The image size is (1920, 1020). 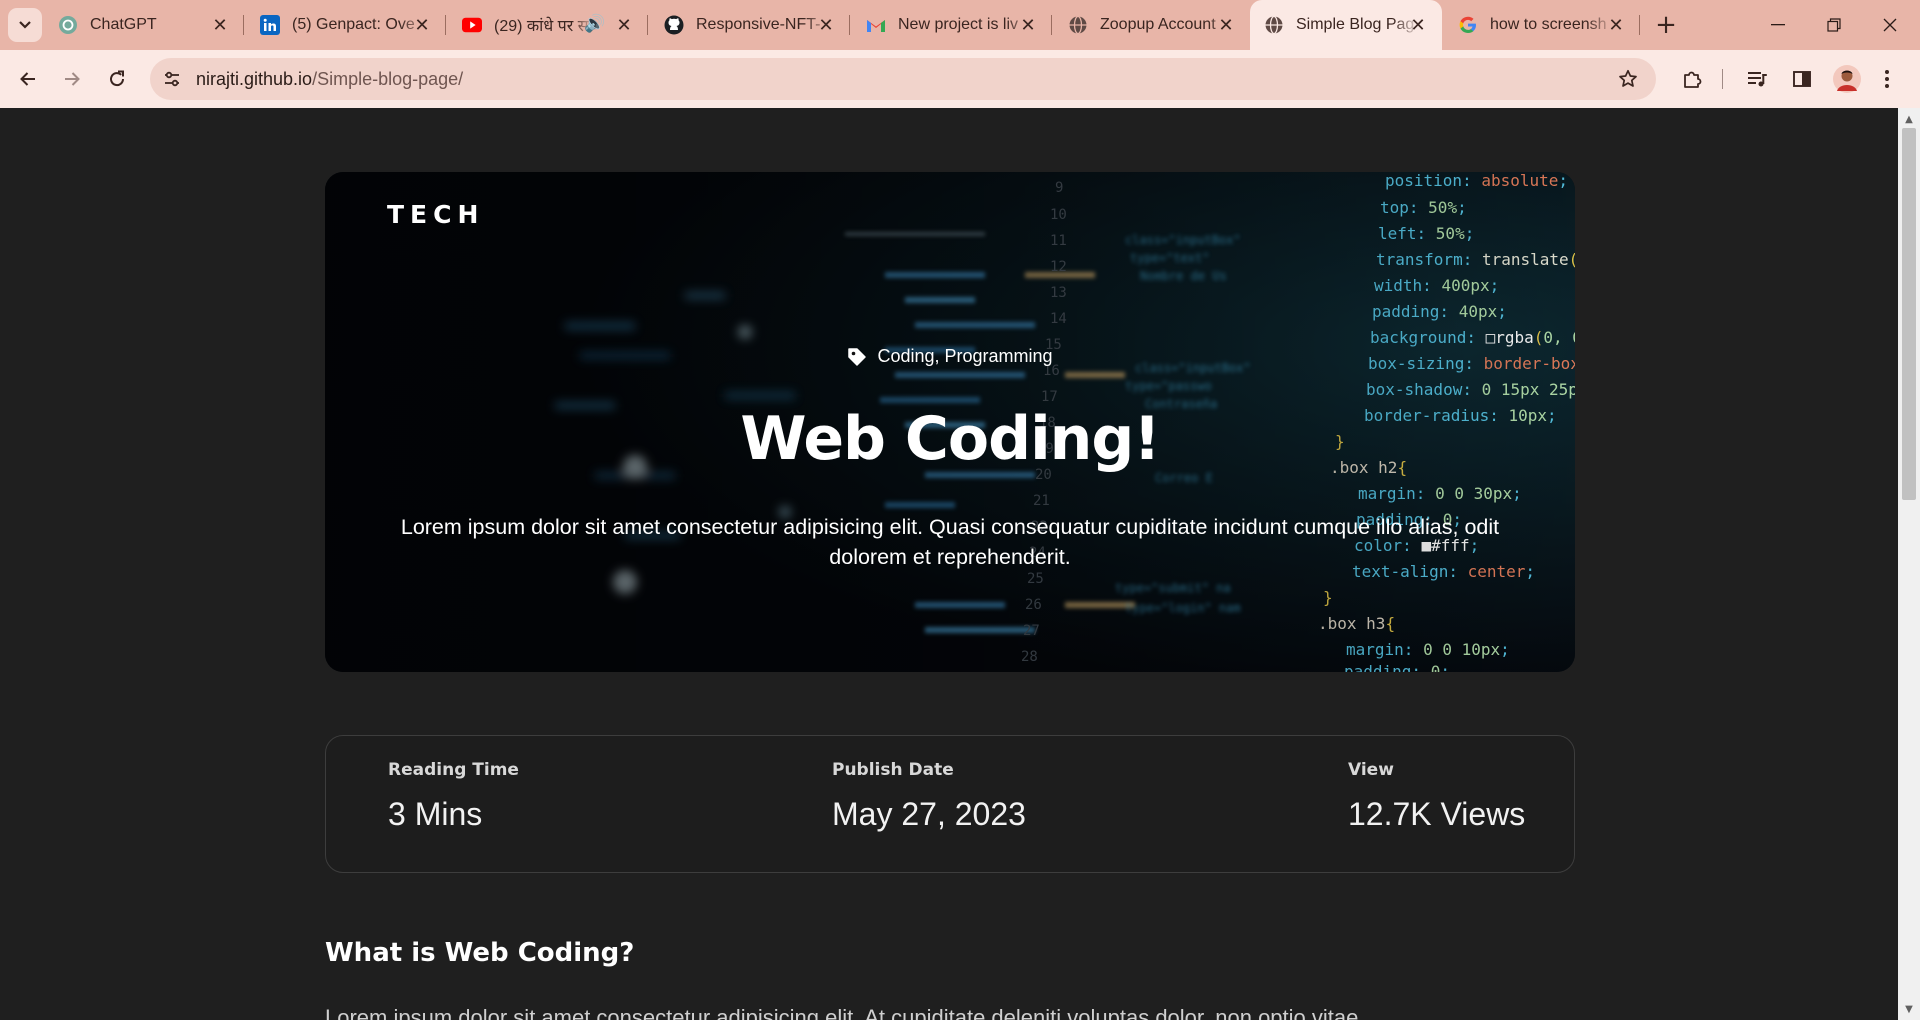 What do you see at coordinates (594, 24) in the screenshot?
I see `speaker-icon: 🔊` at bounding box center [594, 24].